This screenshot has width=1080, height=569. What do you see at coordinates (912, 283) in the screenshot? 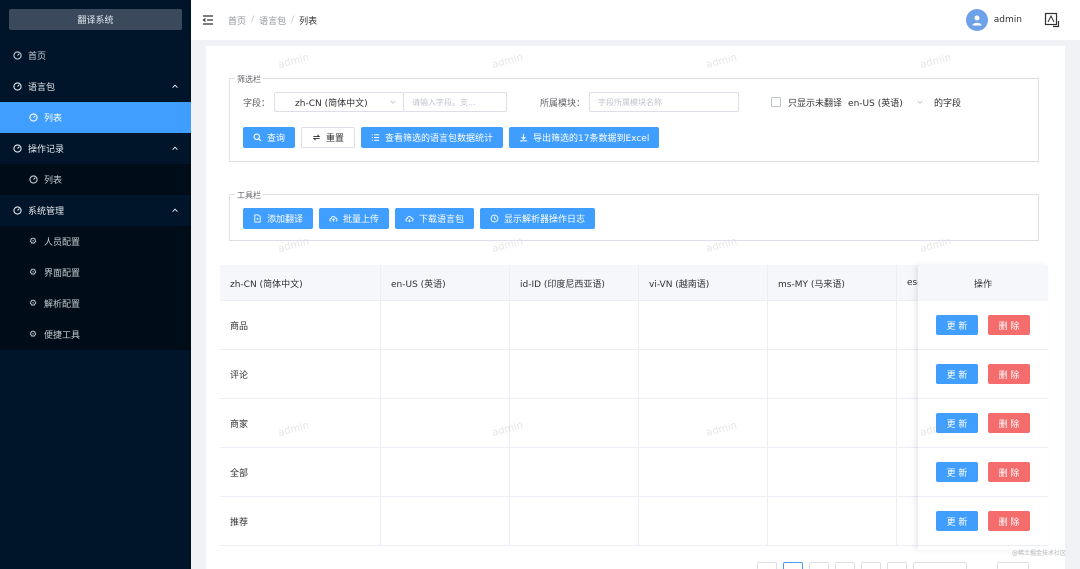
I see `column-header: es-` at bounding box center [912, 283].